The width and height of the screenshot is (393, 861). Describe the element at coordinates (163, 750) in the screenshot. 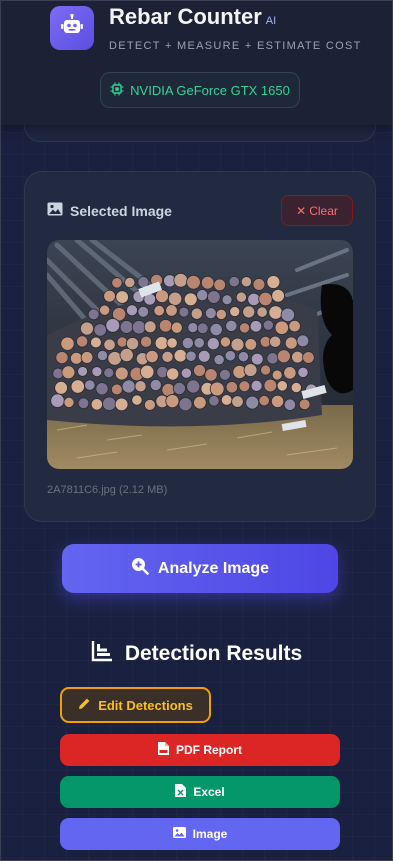

I see `pdf-file-icon` at that location.